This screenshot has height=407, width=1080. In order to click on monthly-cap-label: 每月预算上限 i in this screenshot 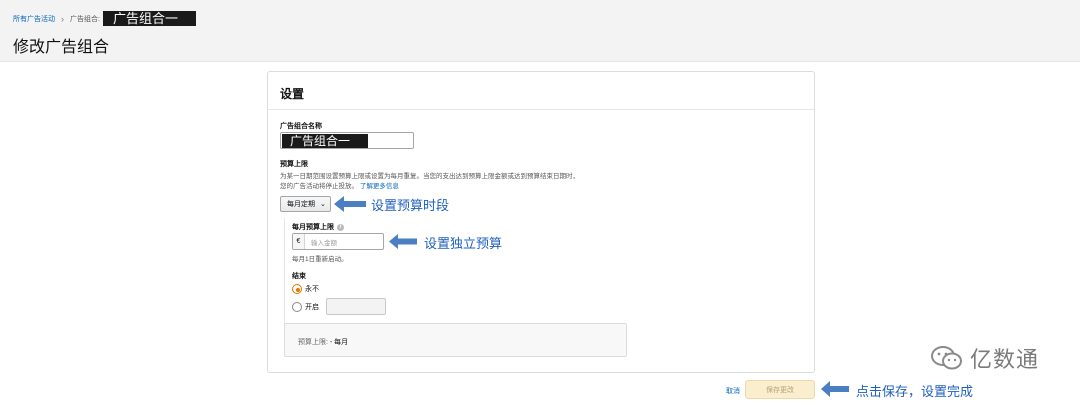, I will do `click(318, 227)`.